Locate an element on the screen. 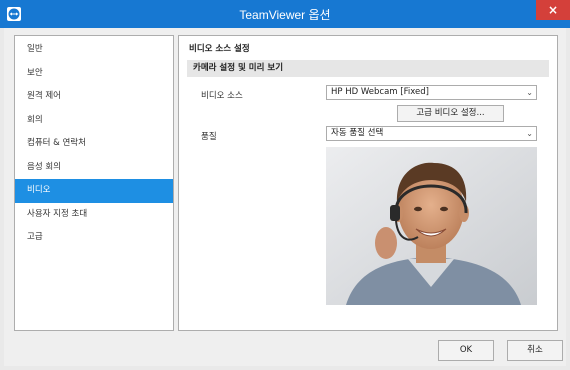 This screenshot has height=370, width=570. sidebar-item-computers-contacts: 컴퓨터 & 연락처 is located at coordinates (94, 144).